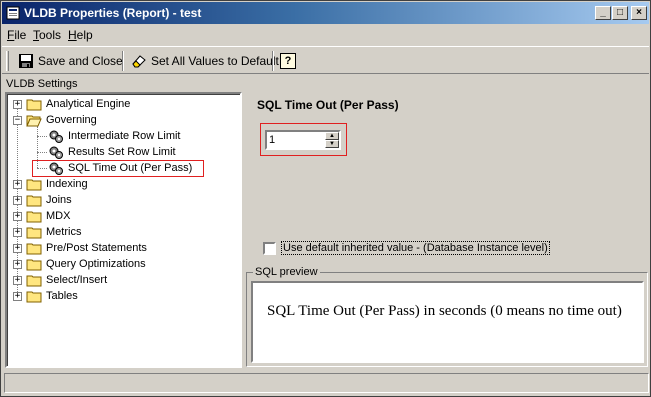 The width and height of the screenshot is (651, 397). I want to click on tree-node-results-set-row-limit: Results Set Row Limit, so click(112, 152).